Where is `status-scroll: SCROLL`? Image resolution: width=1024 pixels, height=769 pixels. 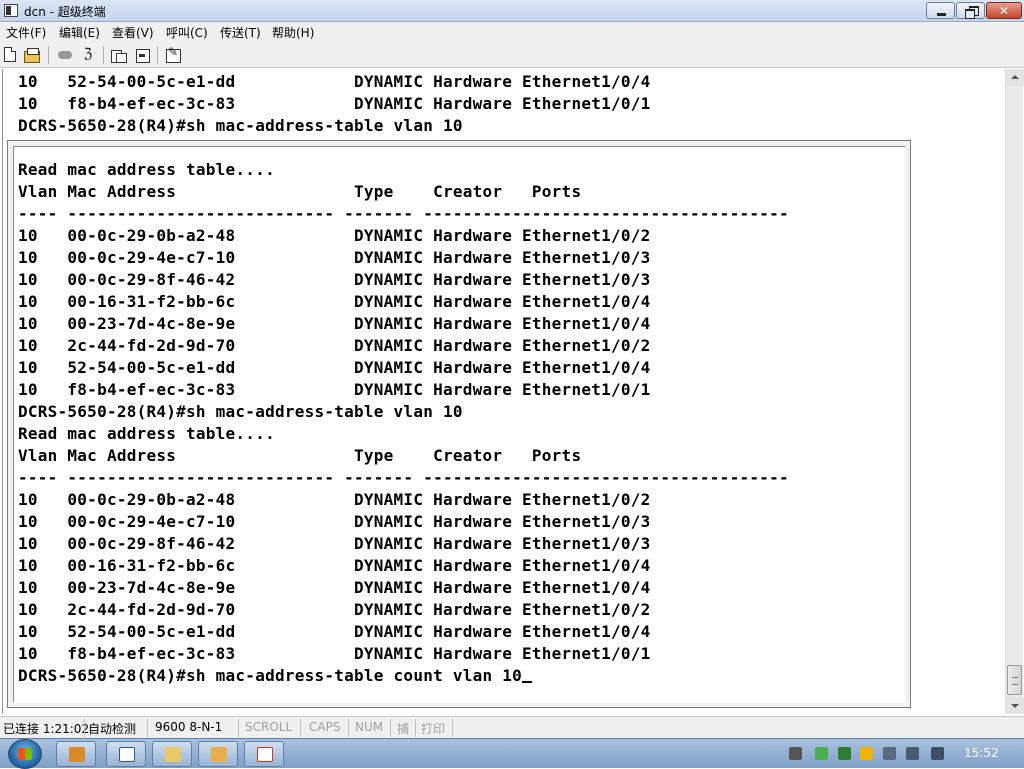
status-scroll: SCROLL is located at coordinates (269, 727).